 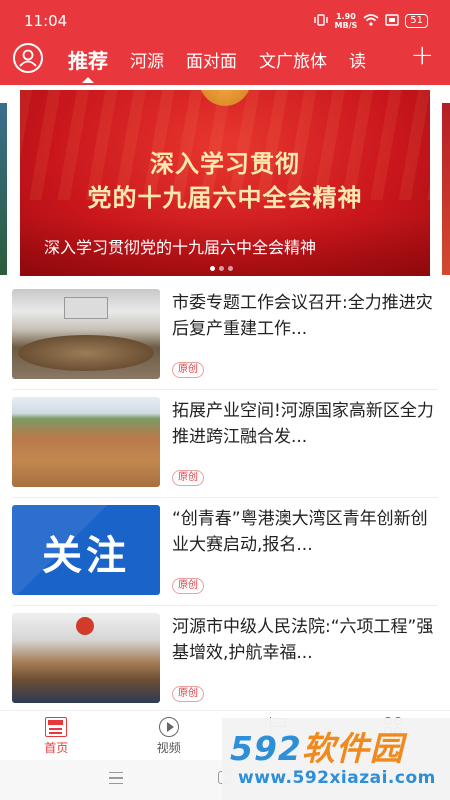 I want to click on bottom-tab-home: 首页, so click(x=56, y=735).